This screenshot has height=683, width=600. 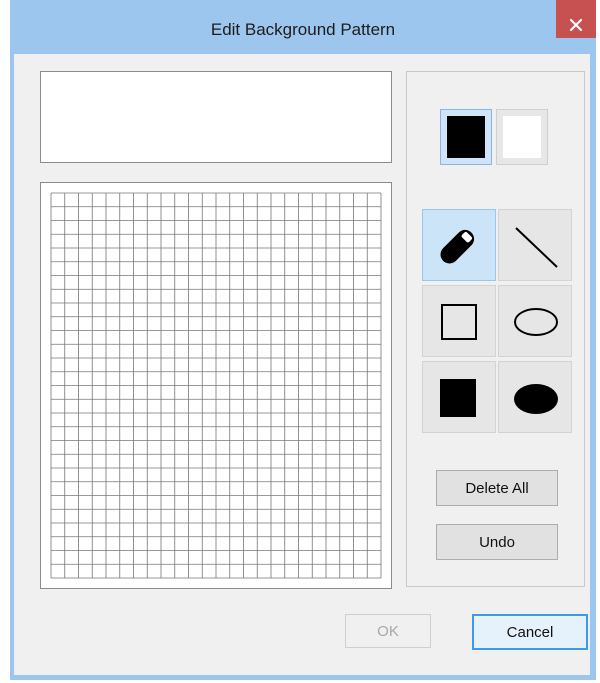 I want to click on ellipse-tool-button, so click(x=535, y=321).